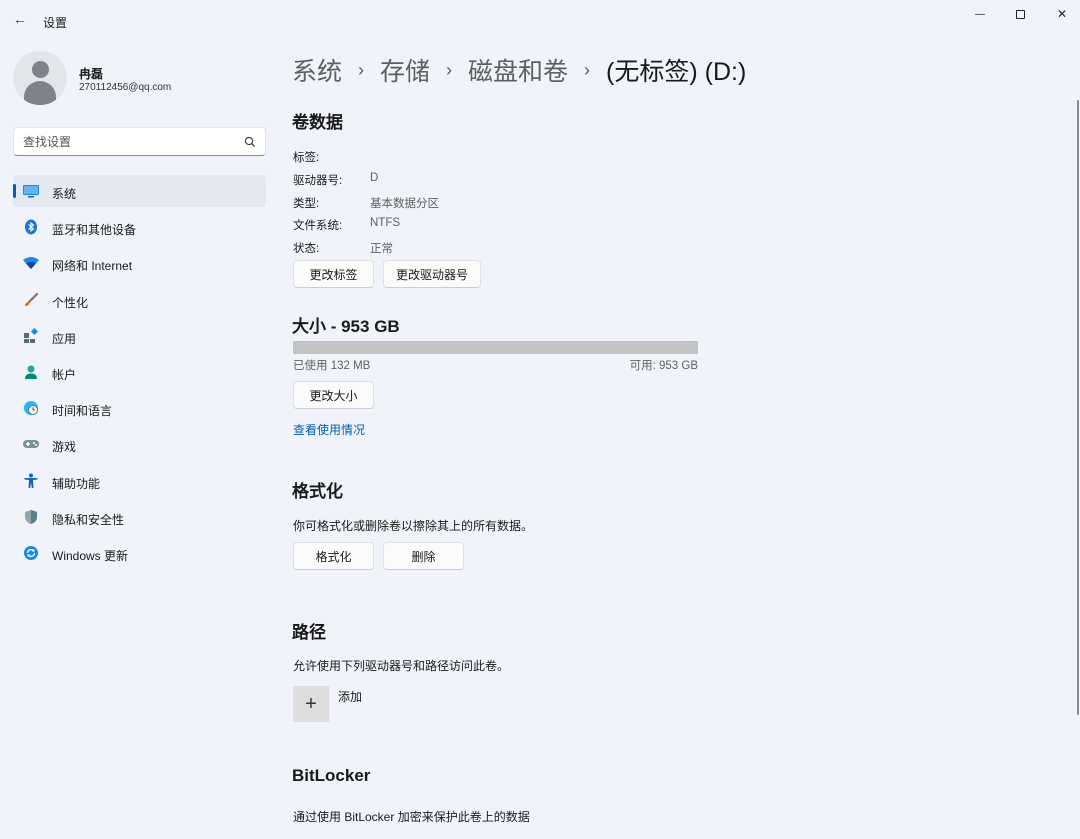  What do you see at coordinates (31, 300) in the screenshot?
I see `brush-icon` at bounding box center [31, 300].